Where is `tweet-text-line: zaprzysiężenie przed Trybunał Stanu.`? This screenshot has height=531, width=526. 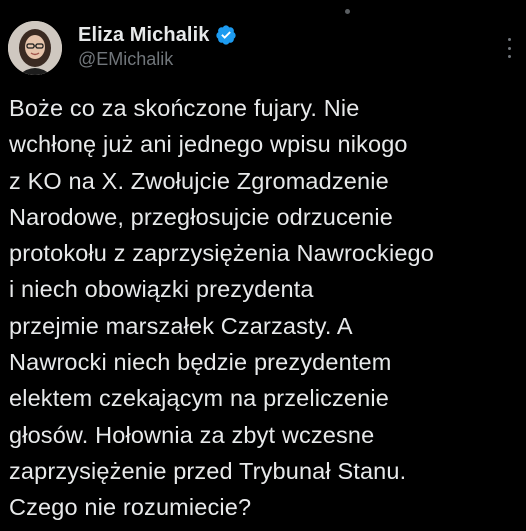 tweet-text-line: zaprzysiężenie przed Trybunał Stanu. is located at coordinates (208, 470).